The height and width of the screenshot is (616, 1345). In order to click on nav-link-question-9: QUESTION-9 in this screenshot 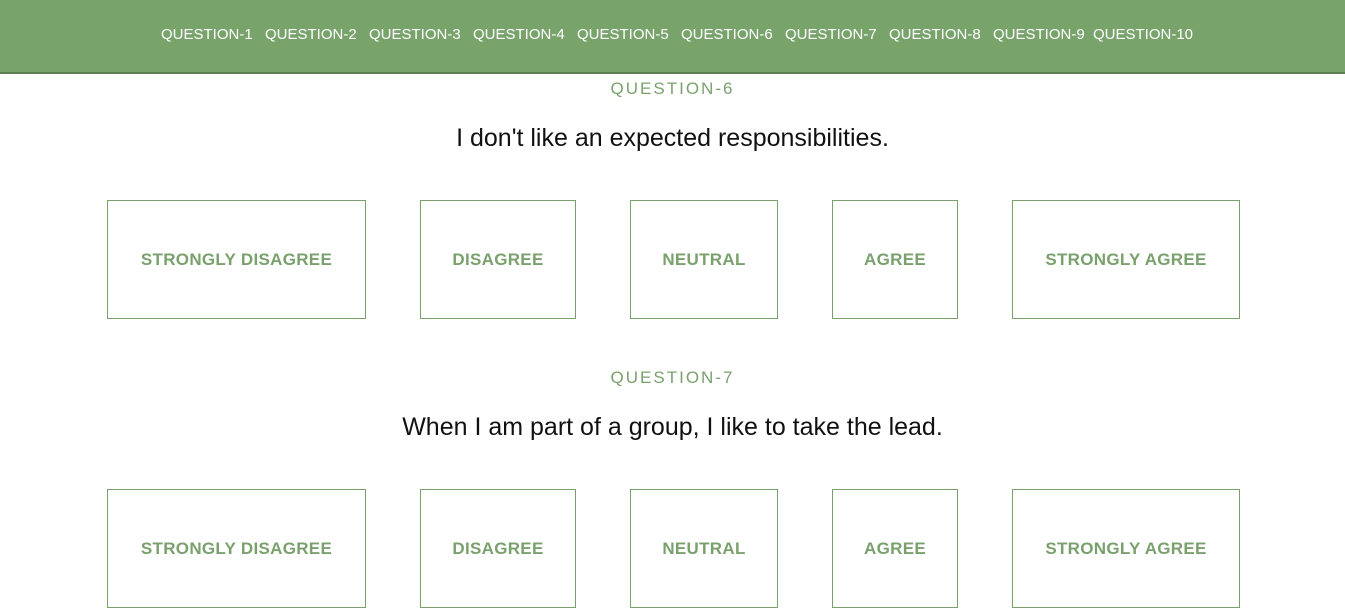, I will do `click(1039, 34)`.